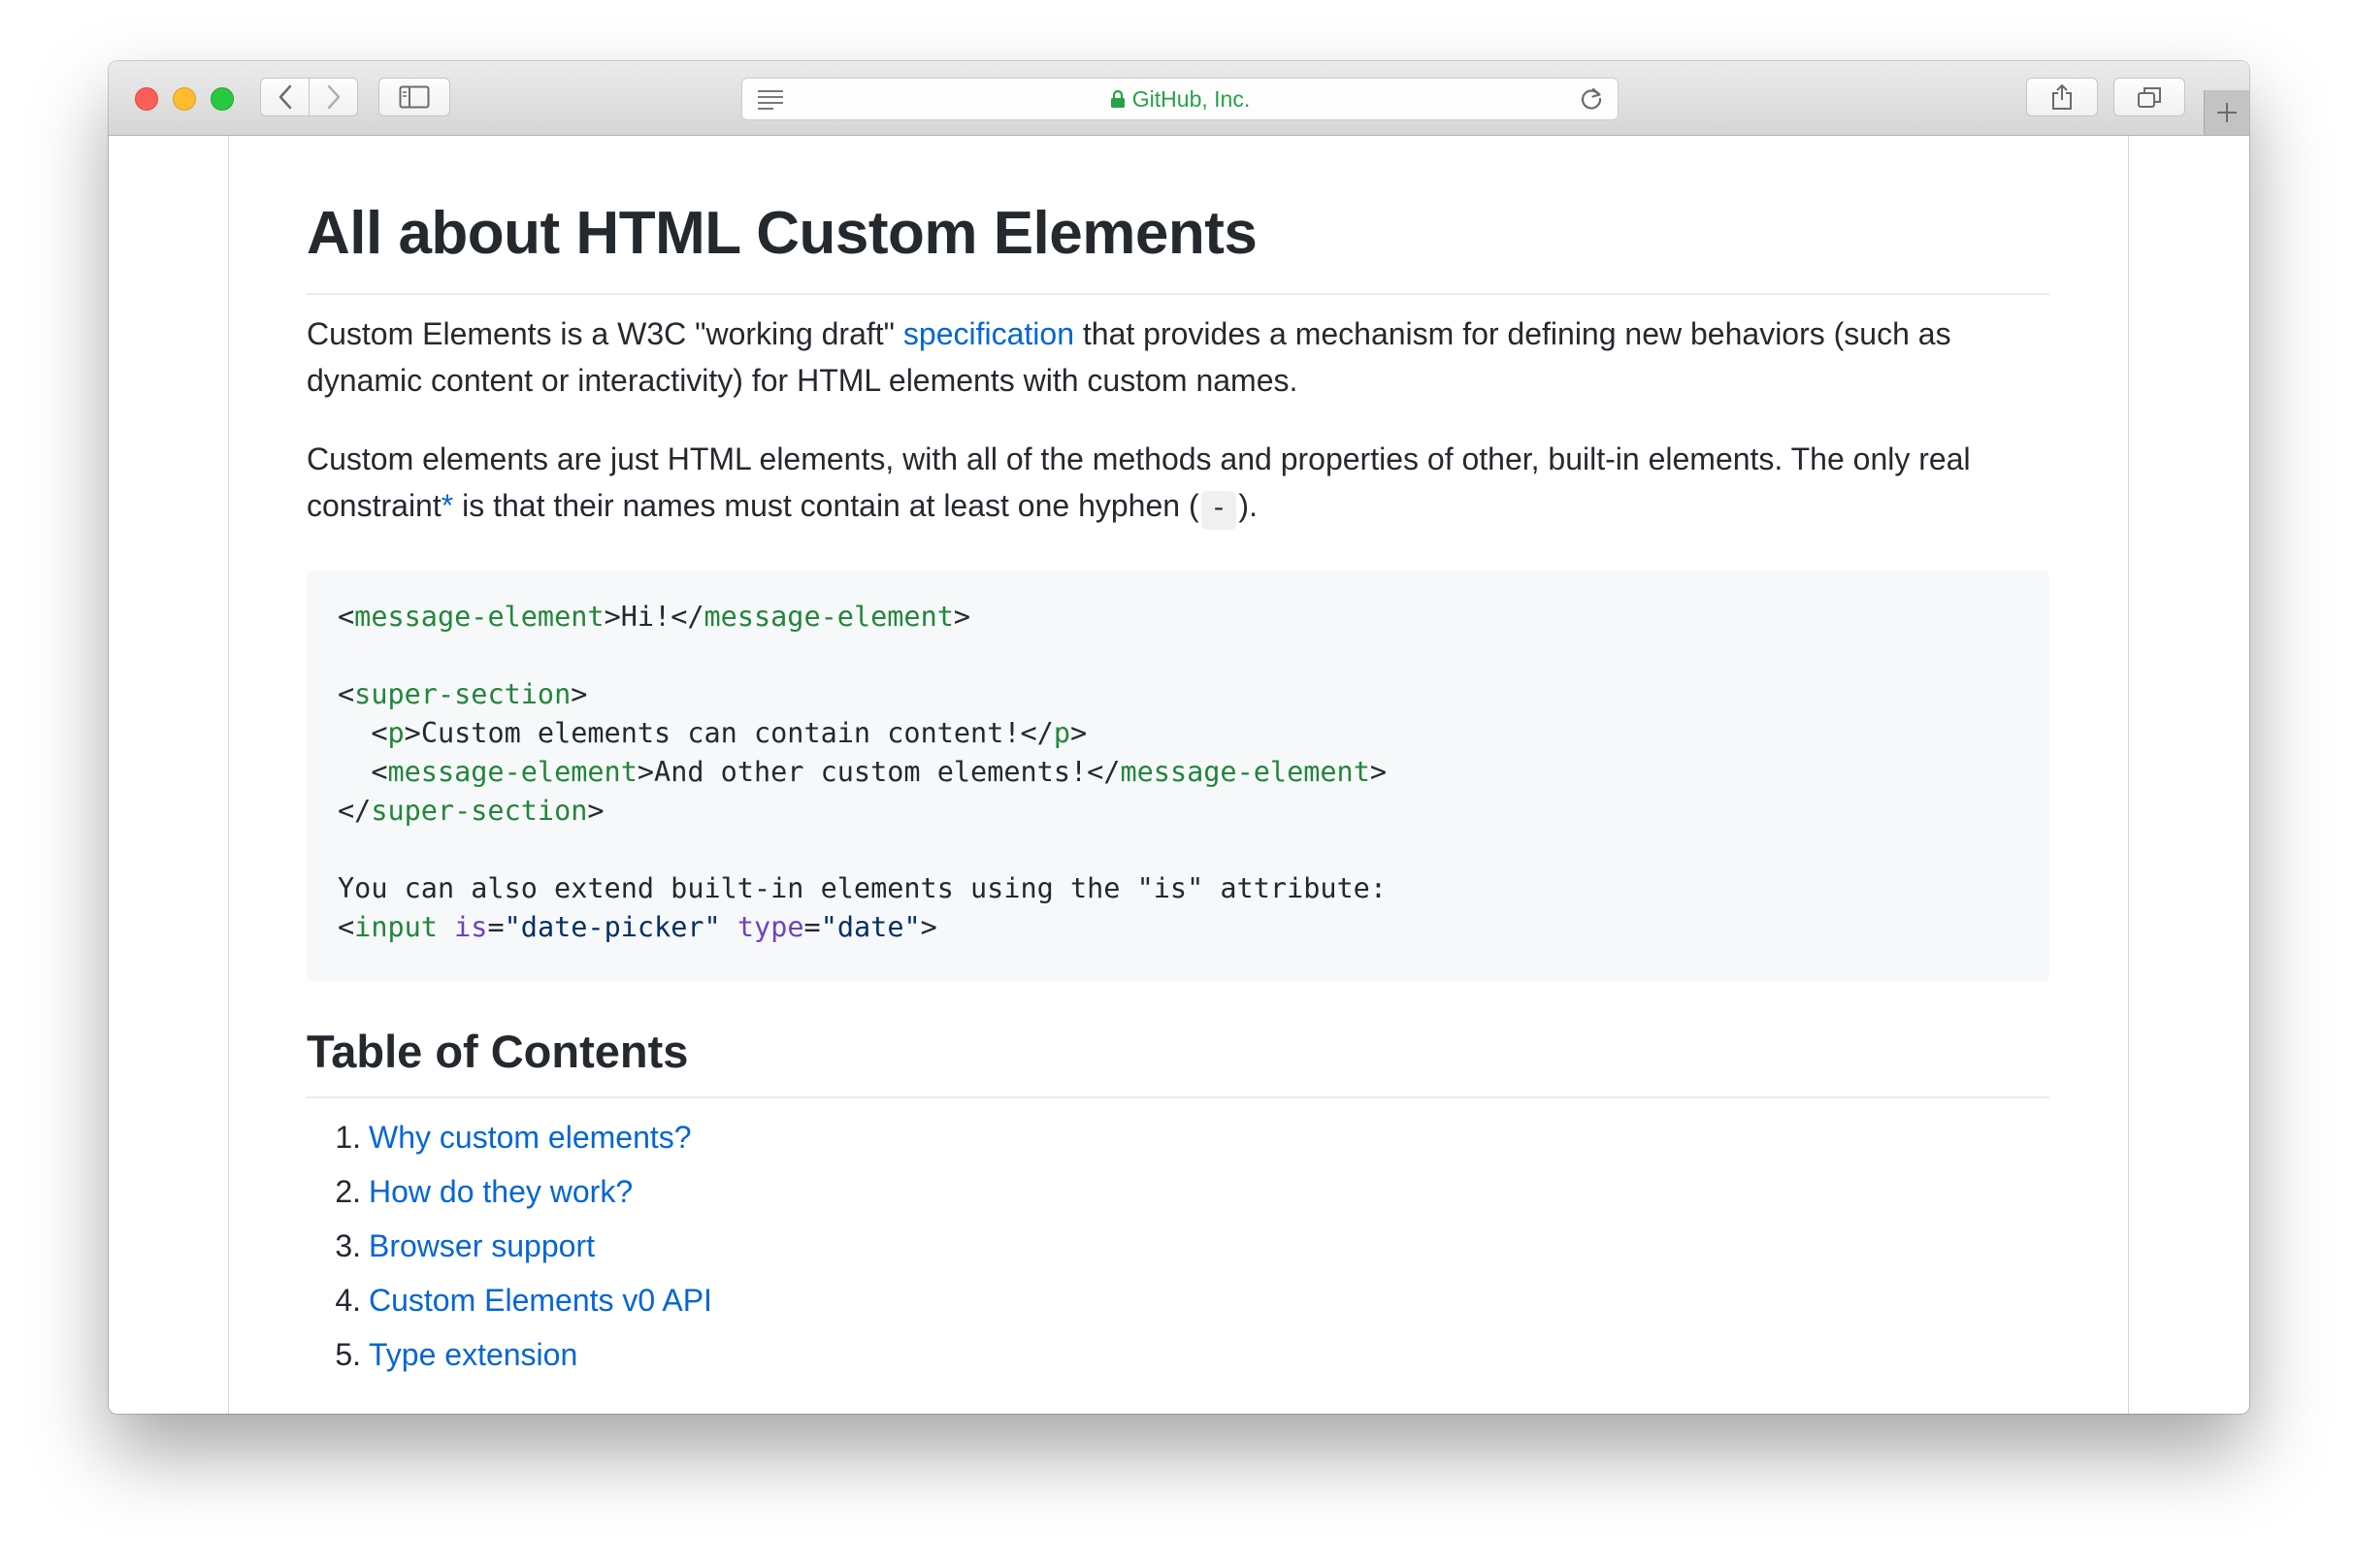 The image size is (2356, 1568). Describe the element at coordinates (2128, 775) in the screenshot. I see `content-border-right` at that location.